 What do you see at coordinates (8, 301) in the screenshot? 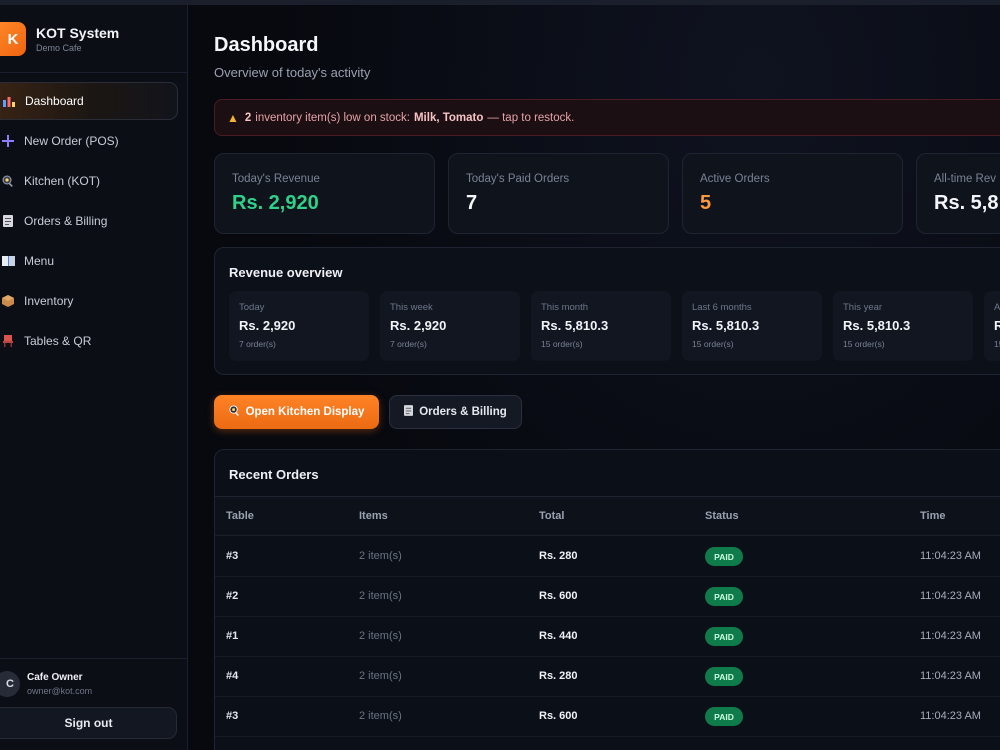
I see `box-icon` at bounding box center [8, 301].